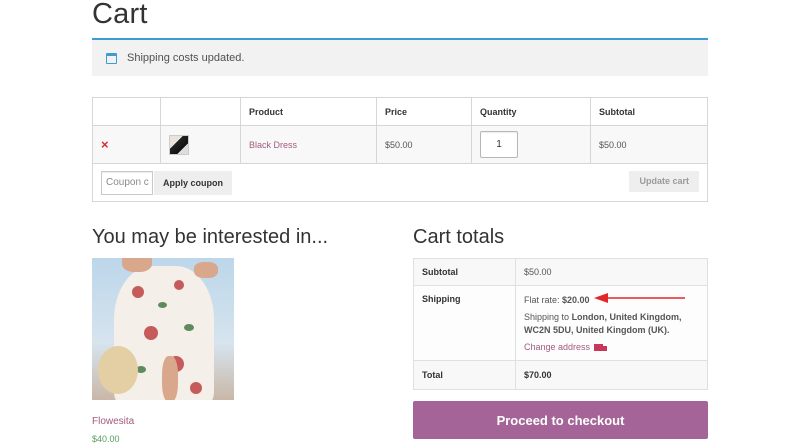 The image size is (800, 444). I want to click on header-thumbnail, so click(200, 111).